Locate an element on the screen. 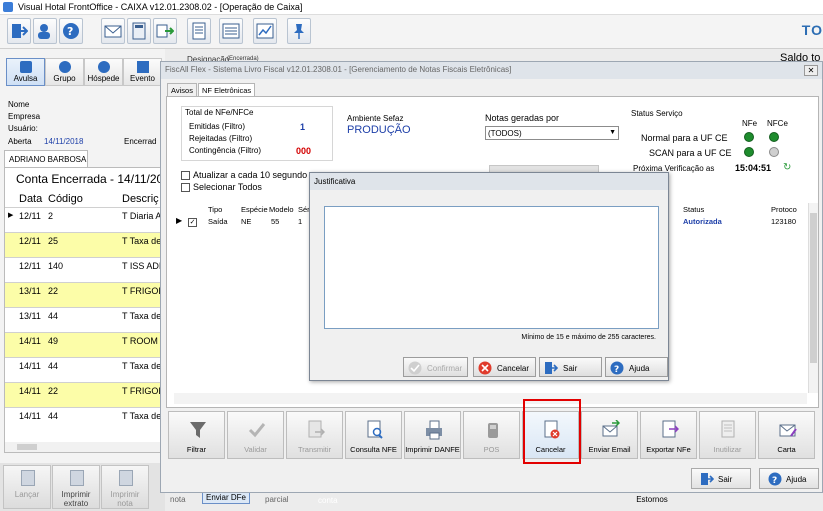  cell-codigo: 140 is located at coordinates (56, 266).